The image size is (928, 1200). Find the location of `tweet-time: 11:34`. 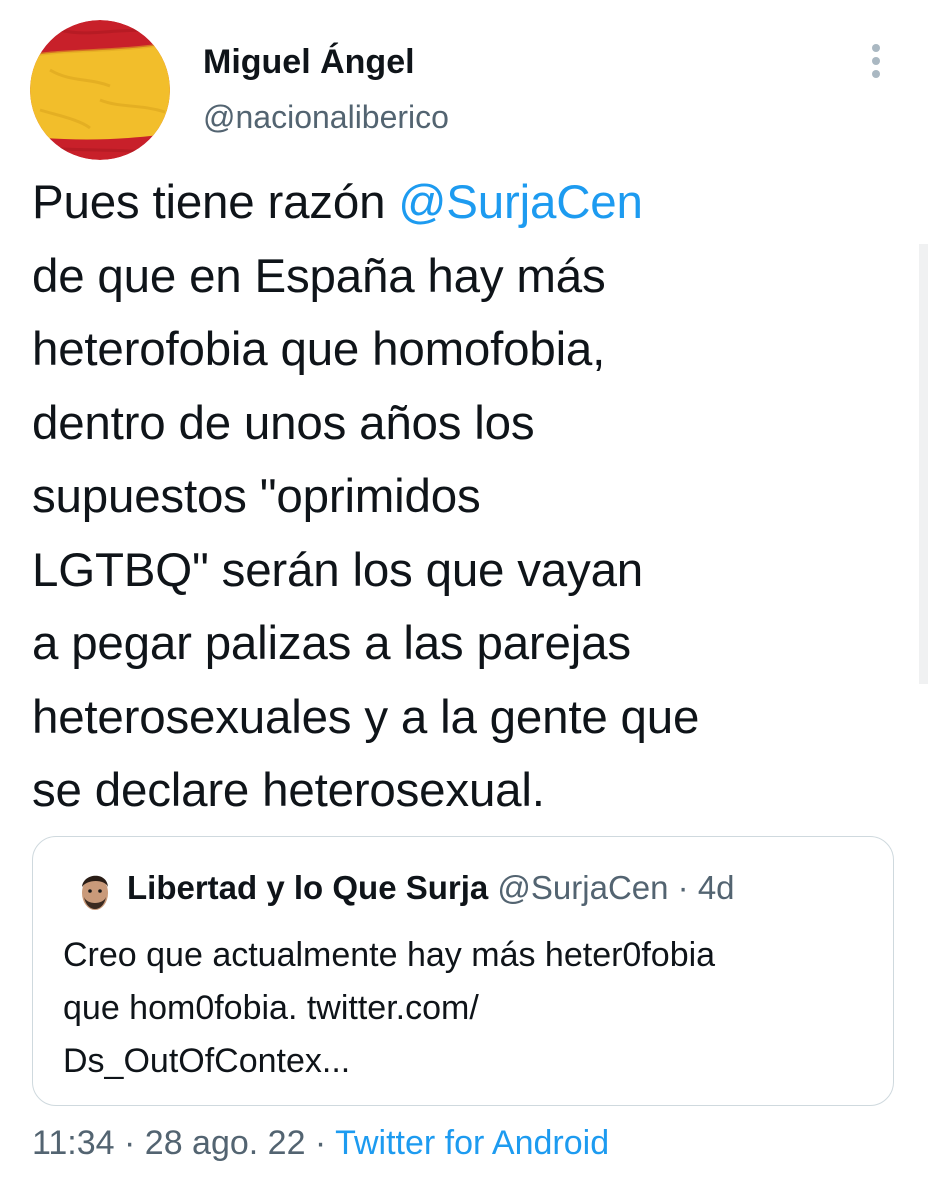

tweet-time: 11:34 is located at coordinates (73, 1143).